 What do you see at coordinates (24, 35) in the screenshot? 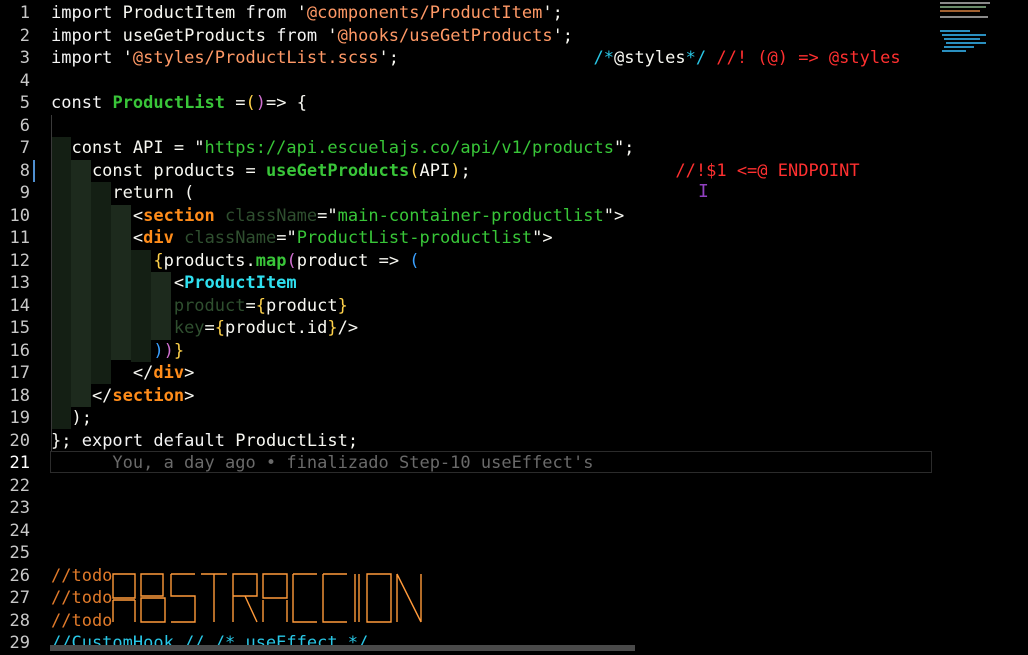
I see `line-number: 2` at bounding box center [24, 35].